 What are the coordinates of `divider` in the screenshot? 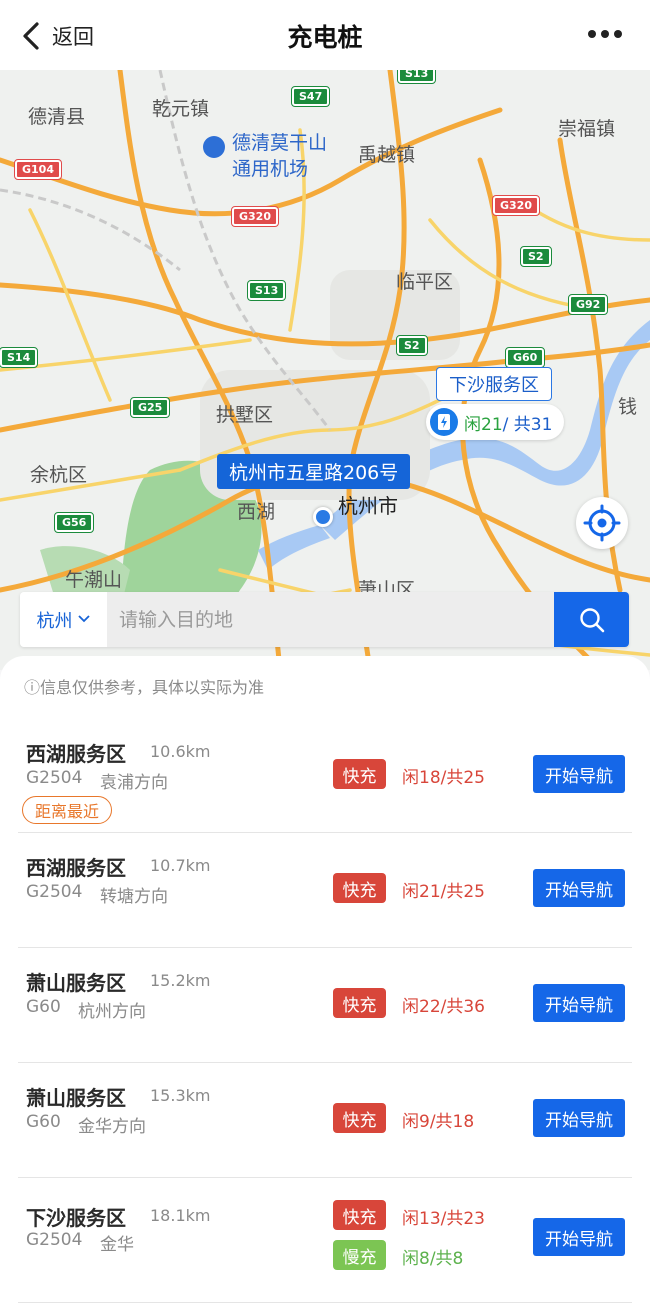 It's located at (325, 1302).